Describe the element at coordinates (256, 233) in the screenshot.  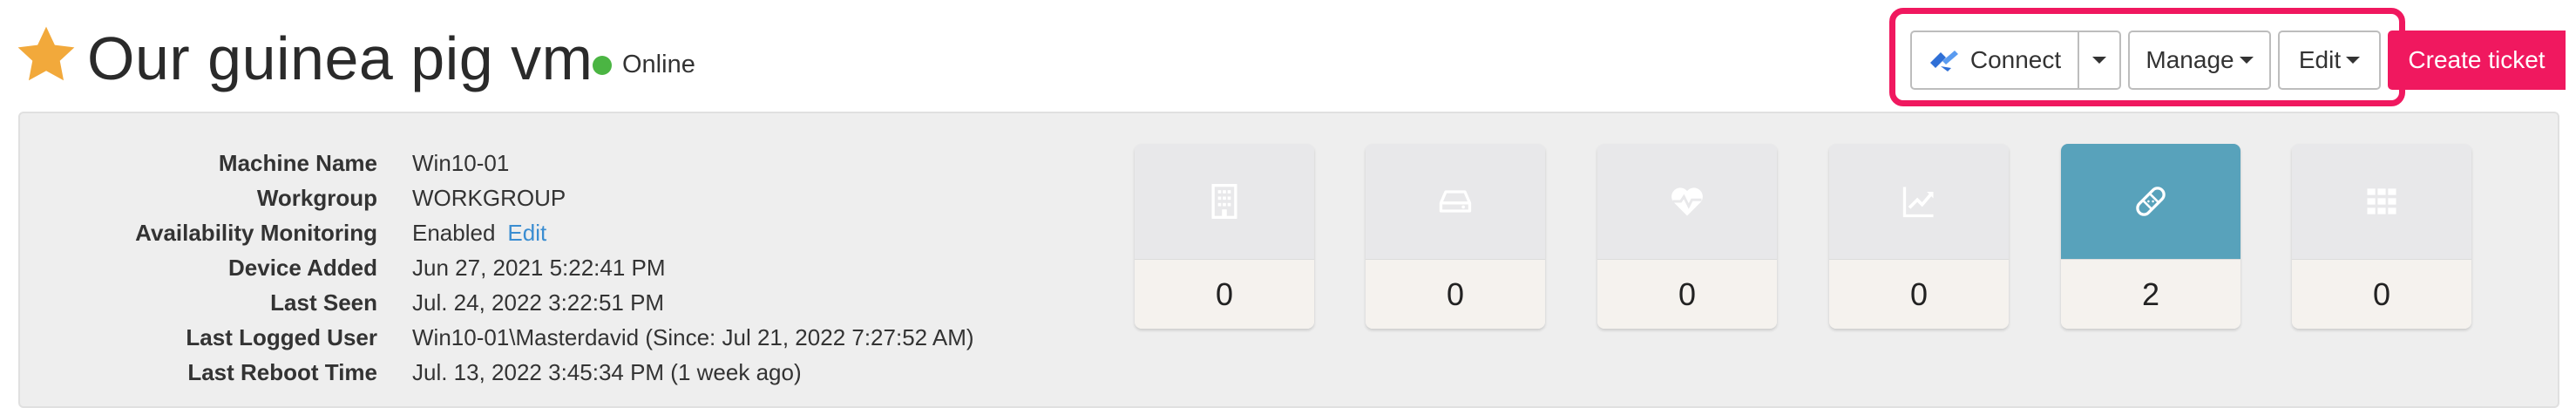
I see `info-label: Availability Monitoring` at that location.